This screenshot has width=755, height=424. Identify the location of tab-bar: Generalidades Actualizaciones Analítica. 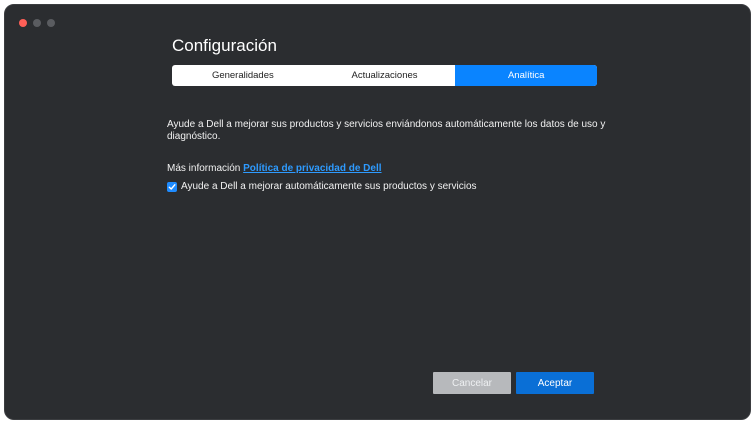
(384, 75).